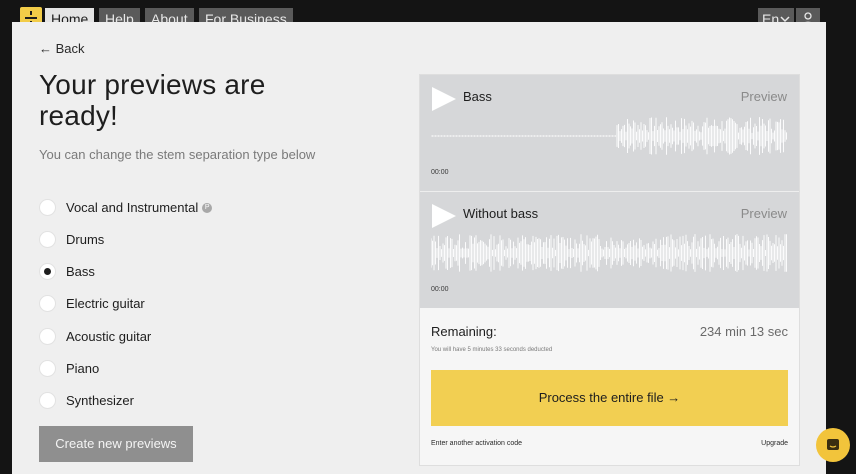 The height and width of the screenshot is (474, 856). Describe the element at coordinates (109, 336) in the screenshot. I see `option-label: Acoustic guitar` at that location.